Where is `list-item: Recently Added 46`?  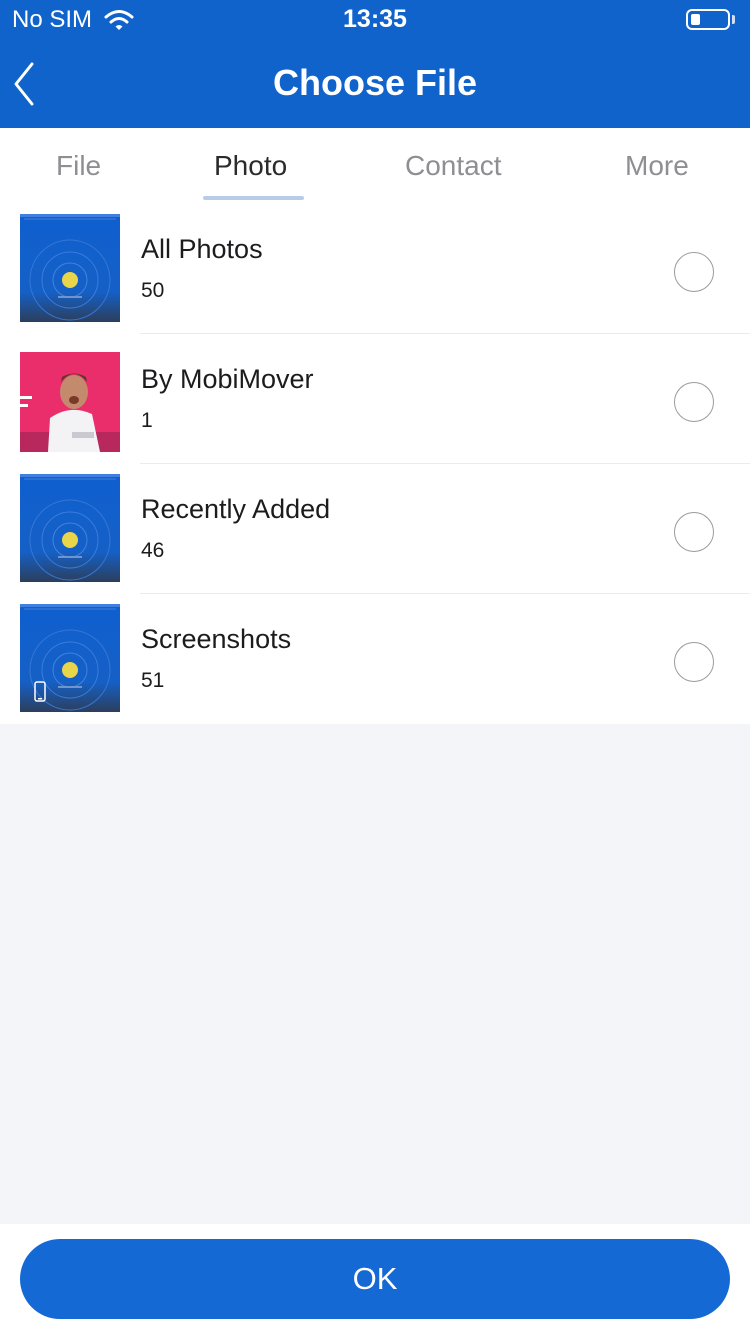
list-item: Recently Added 46 is located at coordinates (375, 529).